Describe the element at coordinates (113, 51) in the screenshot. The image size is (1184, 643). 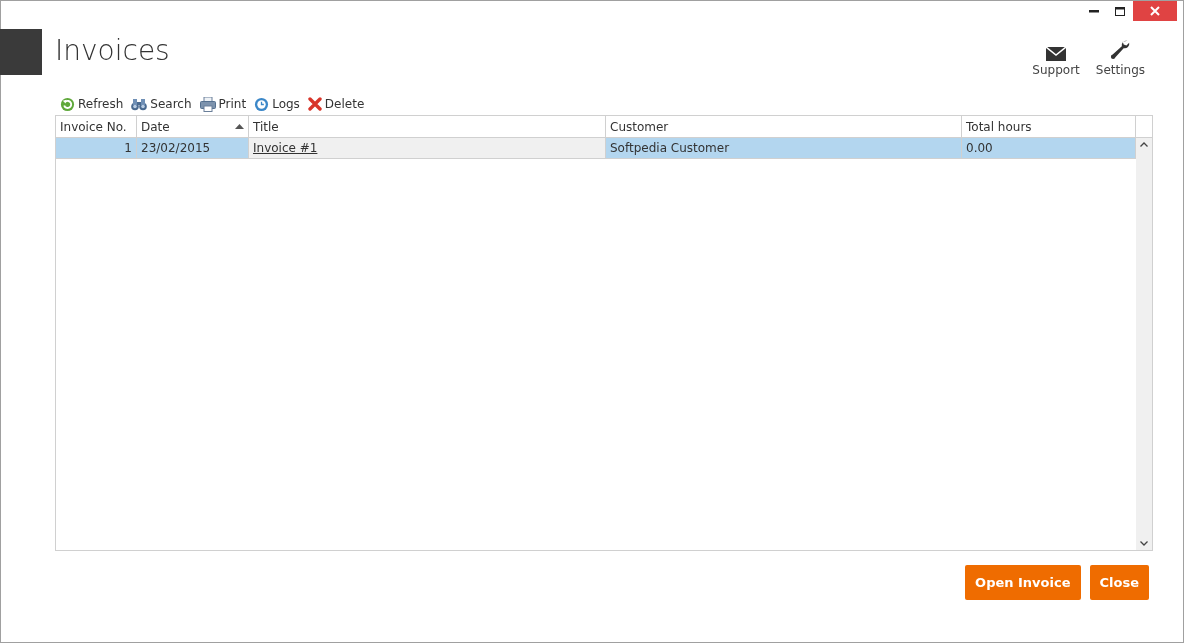
I see `window-title: Invoices` at that location.